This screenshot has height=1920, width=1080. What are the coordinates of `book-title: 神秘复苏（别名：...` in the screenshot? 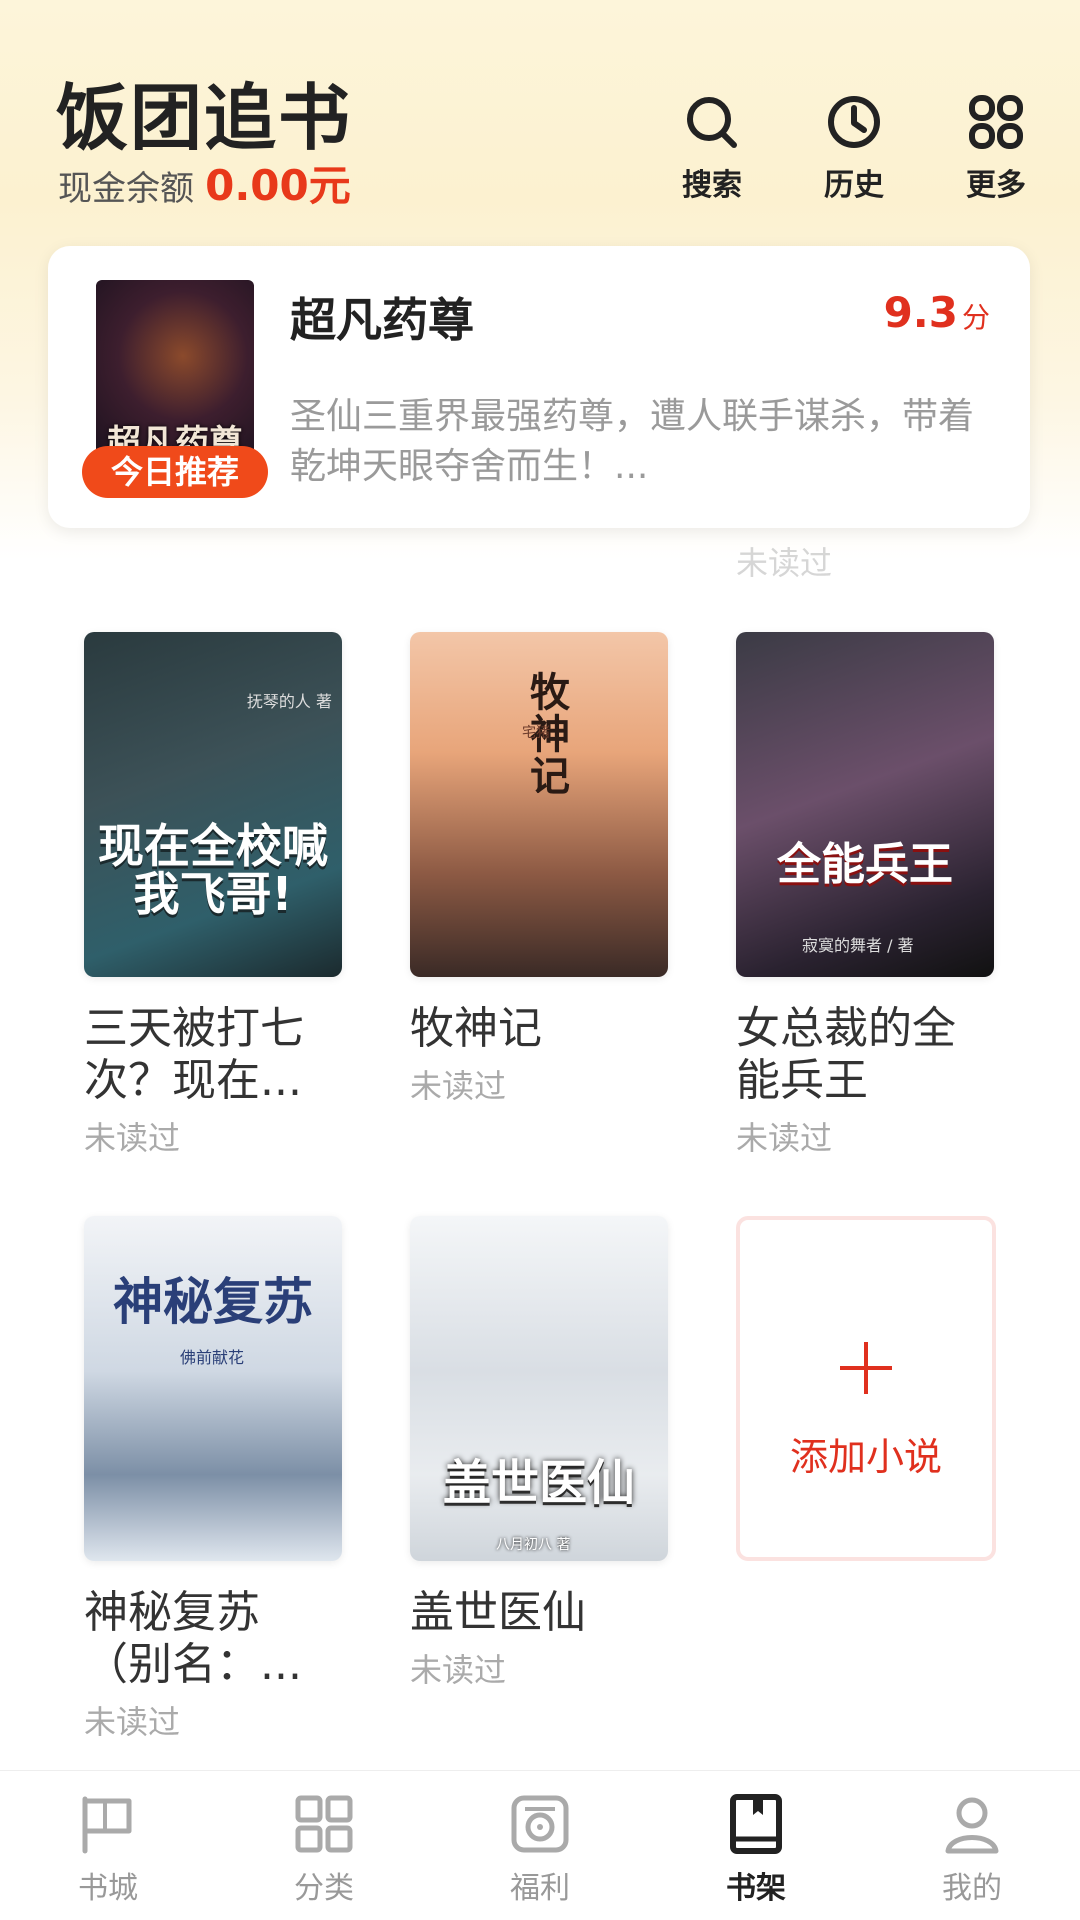 It's located at (193, 1638).